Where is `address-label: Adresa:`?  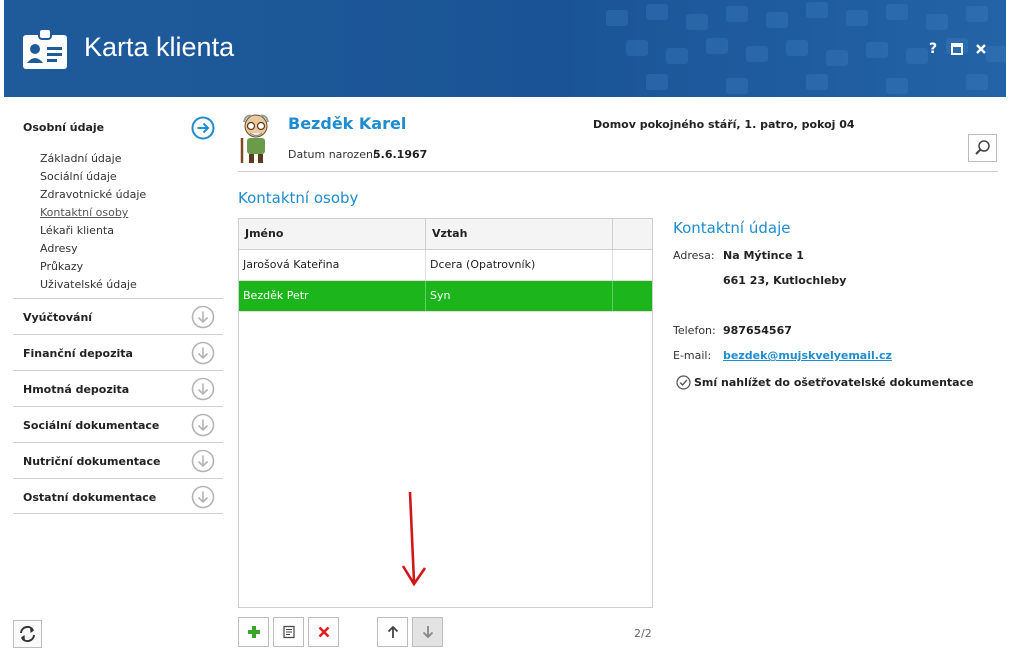 address-label: Adresa: is located at coordinates (694, 255).